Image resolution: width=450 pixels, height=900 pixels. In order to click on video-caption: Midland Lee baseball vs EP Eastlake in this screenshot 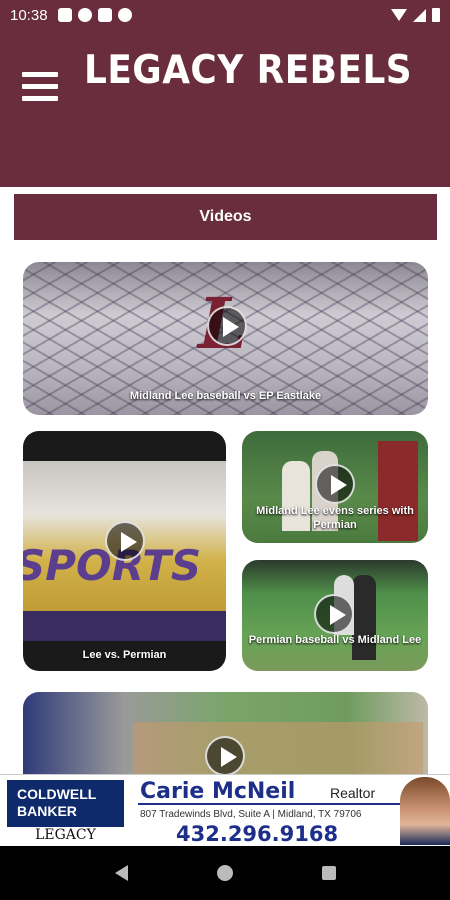, I will do `click(225, 396)`.